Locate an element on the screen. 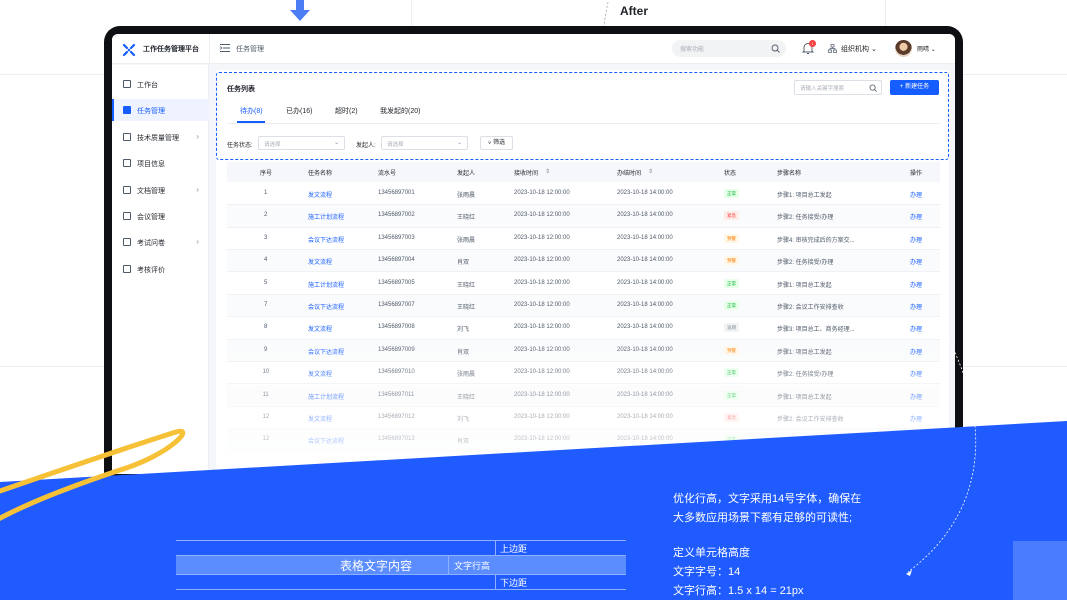 The width and height of the screenshot is (1067, 600). column-header: 接收时间 is located at coordinates (526, 172).